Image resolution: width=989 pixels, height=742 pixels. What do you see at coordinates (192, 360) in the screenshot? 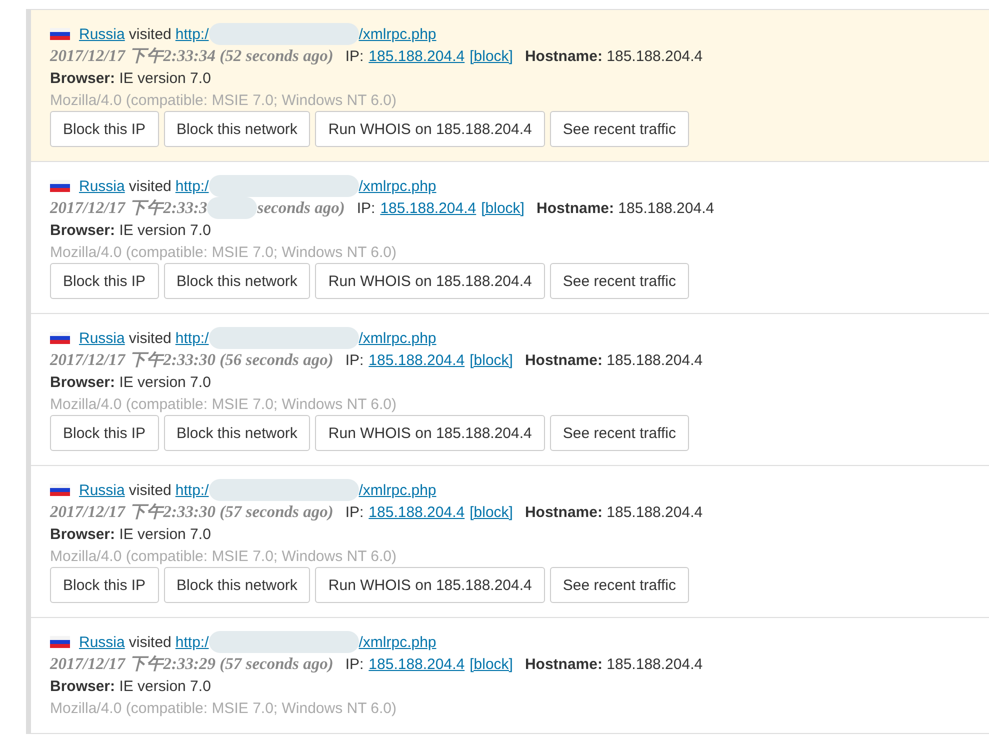
I see `visit-time: 2017/12/17 下午2:33:30 (56 seconds ago)` at bounding box center [192, 360].